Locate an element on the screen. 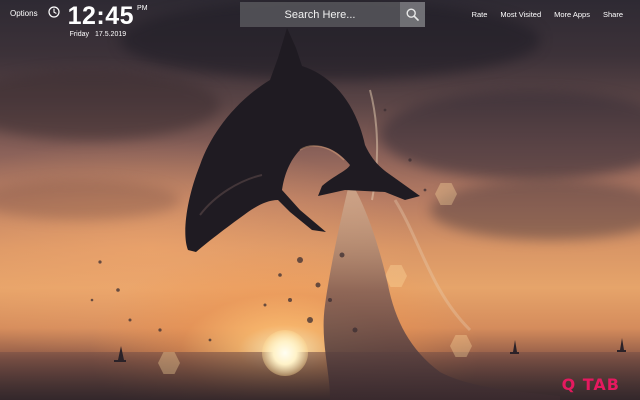 The width and height of the screenshot is (640, 400). nav-most-visited: Most Visited is located at coordinates (520, 14).